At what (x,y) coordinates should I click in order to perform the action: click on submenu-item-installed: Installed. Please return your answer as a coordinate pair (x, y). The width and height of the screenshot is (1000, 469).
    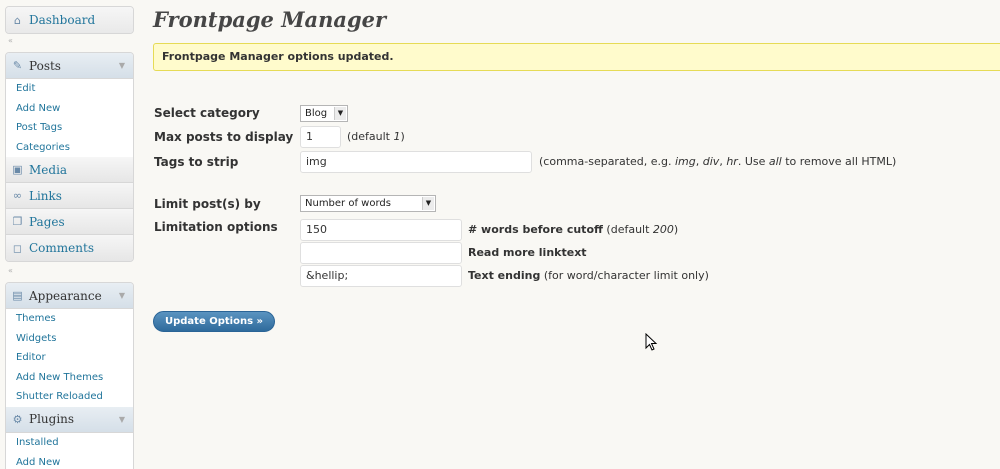
    Looking at the image, I should click on (69, 443).